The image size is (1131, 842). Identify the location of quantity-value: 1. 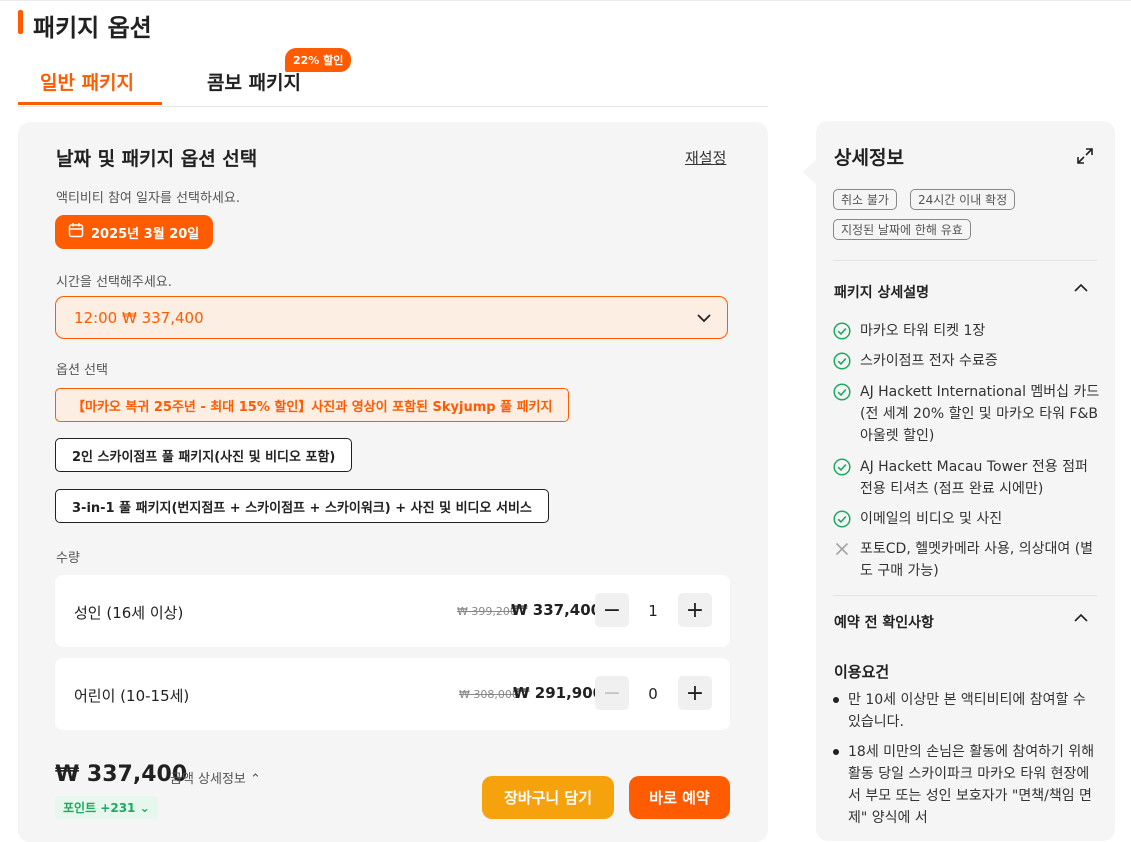
(653, 611).